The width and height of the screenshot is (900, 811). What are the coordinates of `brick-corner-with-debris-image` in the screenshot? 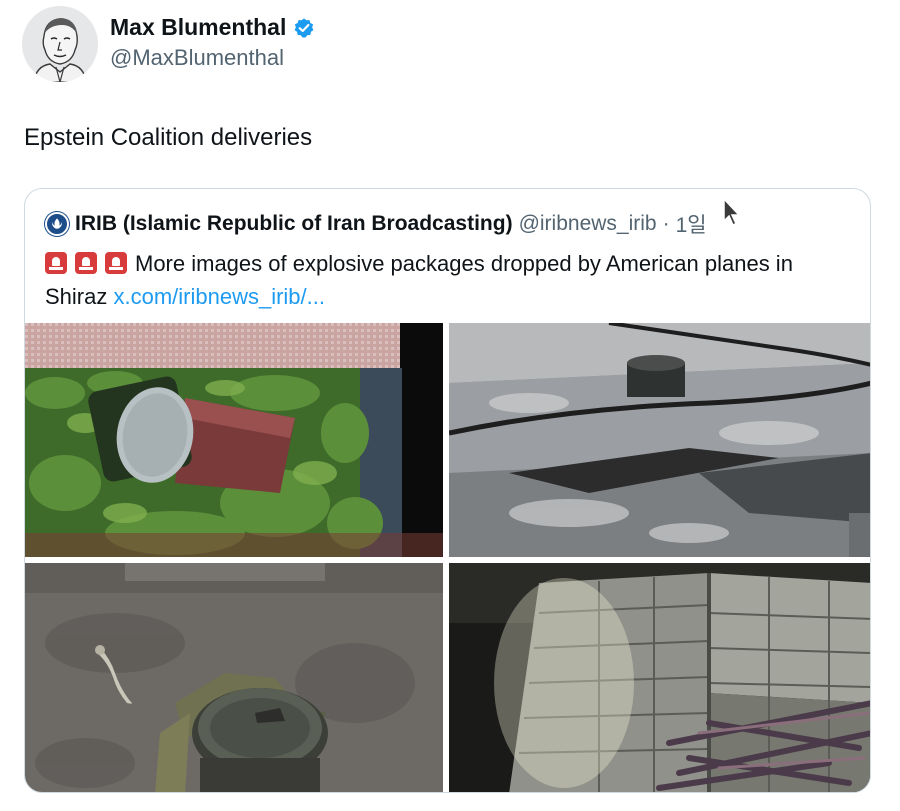 It's located at (659, 677).